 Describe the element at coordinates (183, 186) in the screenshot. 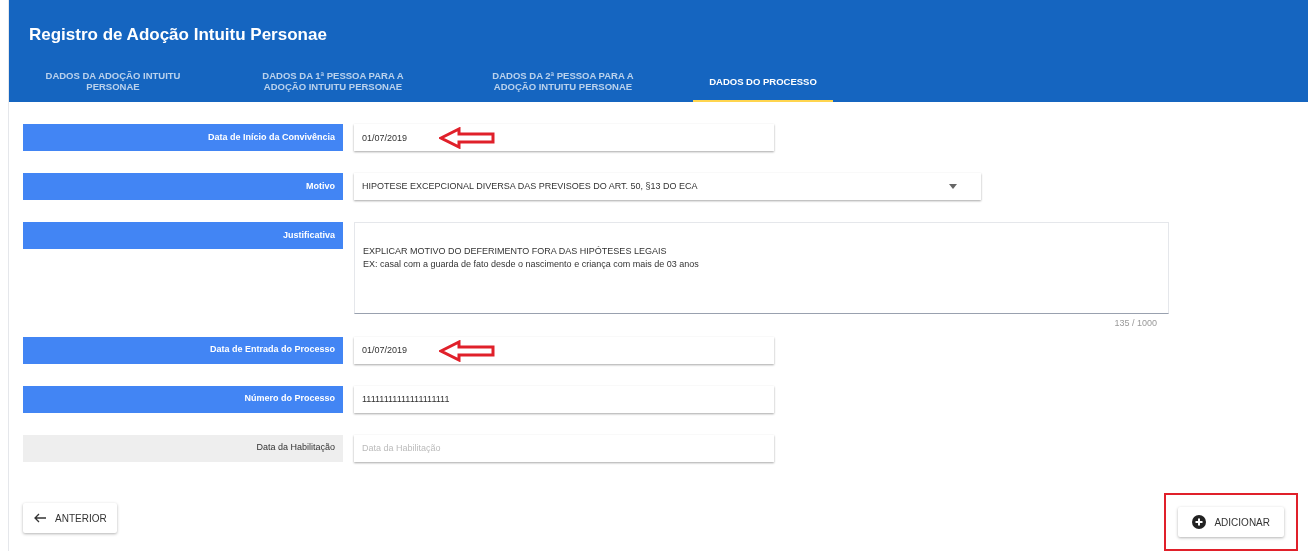

I see `field-label: Motivo` at that location.